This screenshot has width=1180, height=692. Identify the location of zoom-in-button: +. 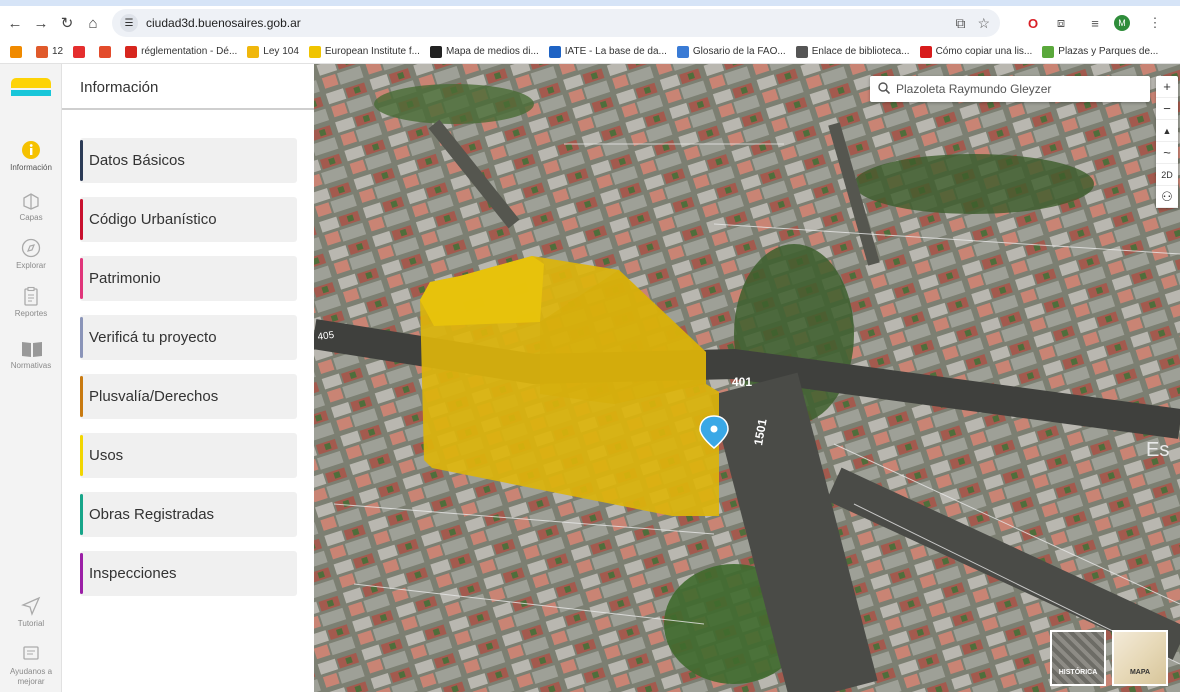
(1167, 87).